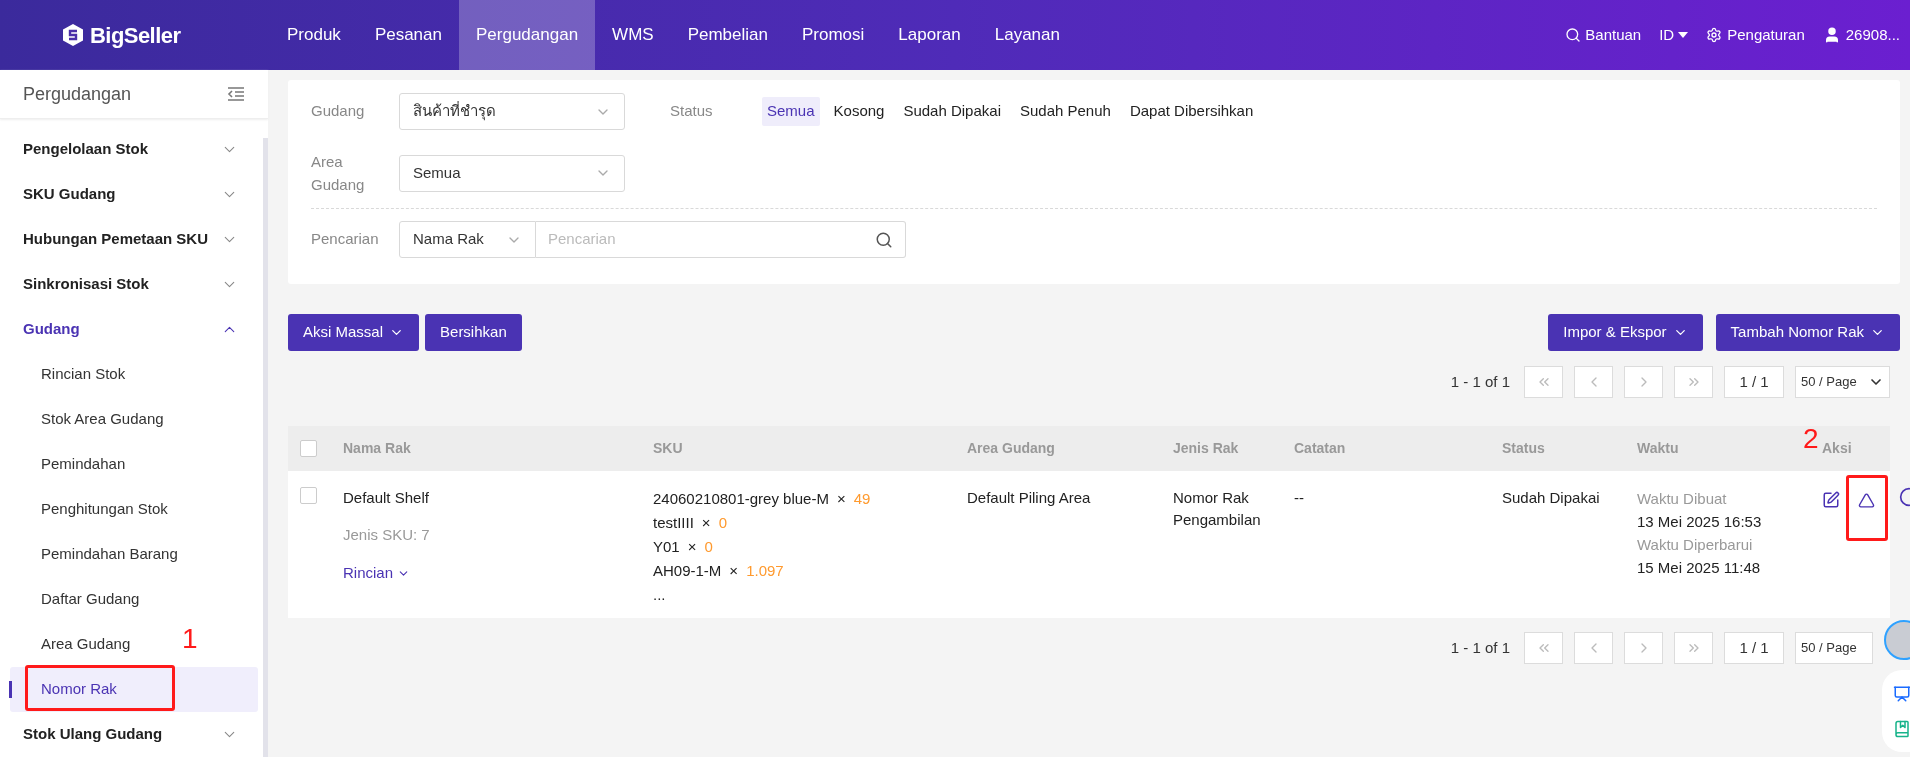 Image resolution: width=1910 pixels, height=757 pixels. I want to click on toolbar-button: Aksi Massal, so click(354, 332).